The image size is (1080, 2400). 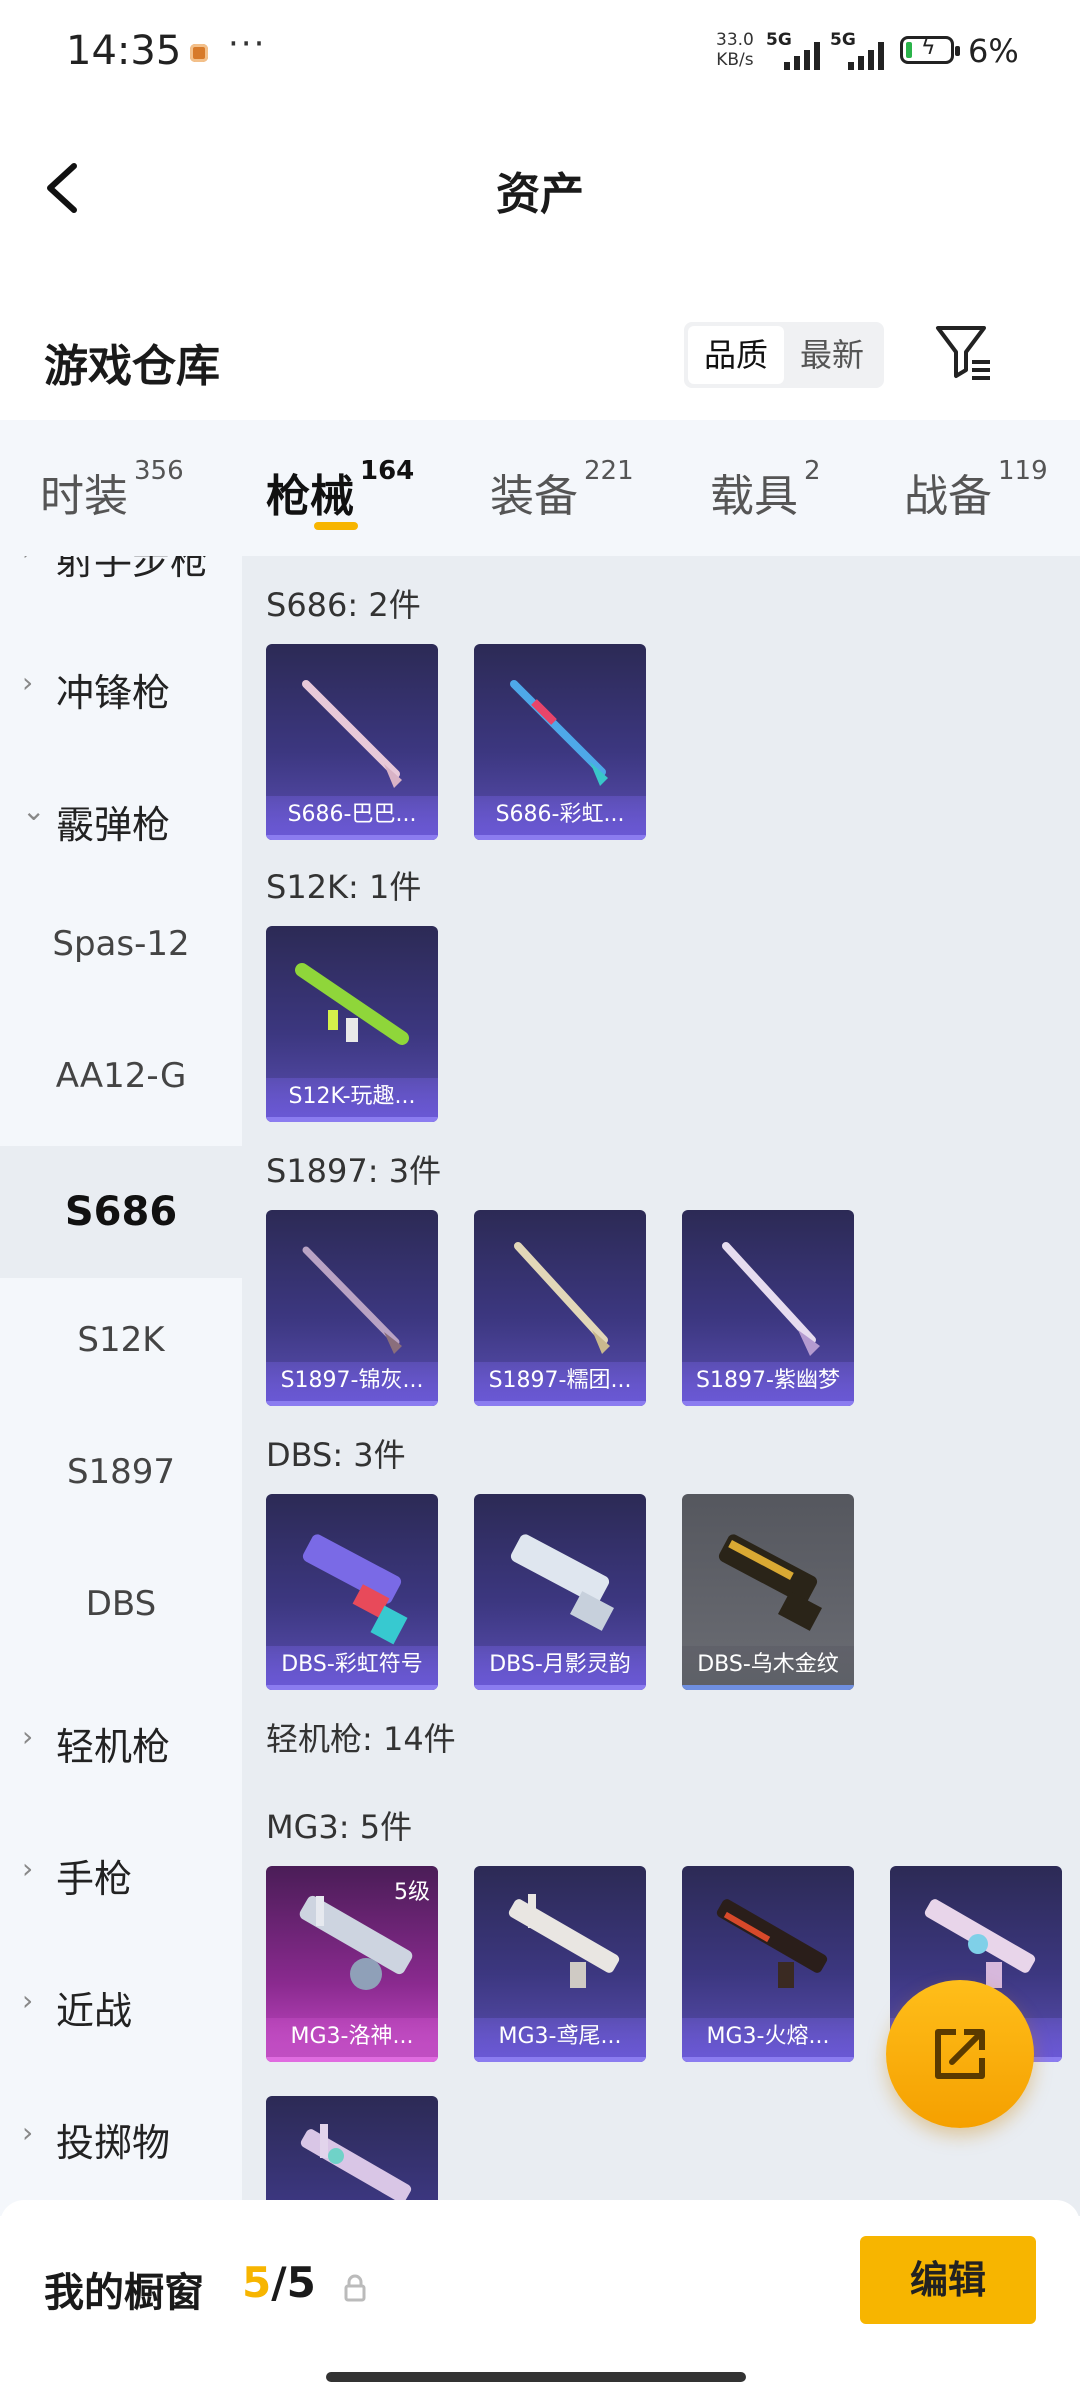 What do you see at coordinates (560, 1664) in the screenshot?
I see `item-name: DBS-月影灵韵` at bounding box center [560, 1664].